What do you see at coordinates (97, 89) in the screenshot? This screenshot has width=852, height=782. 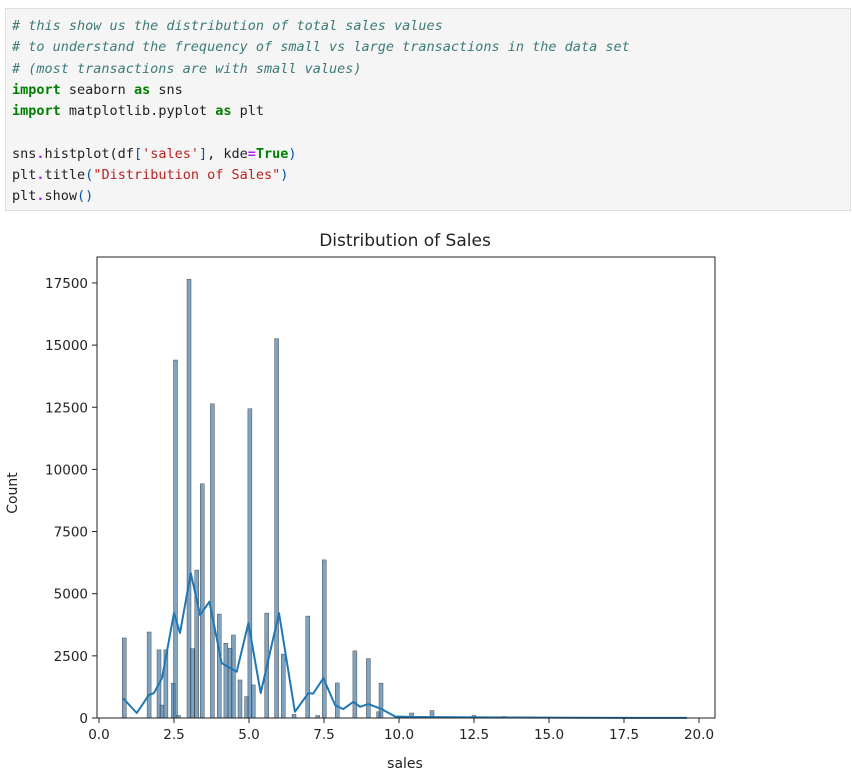 I see `code-text: seaborn` at bounding box center [97, 89].